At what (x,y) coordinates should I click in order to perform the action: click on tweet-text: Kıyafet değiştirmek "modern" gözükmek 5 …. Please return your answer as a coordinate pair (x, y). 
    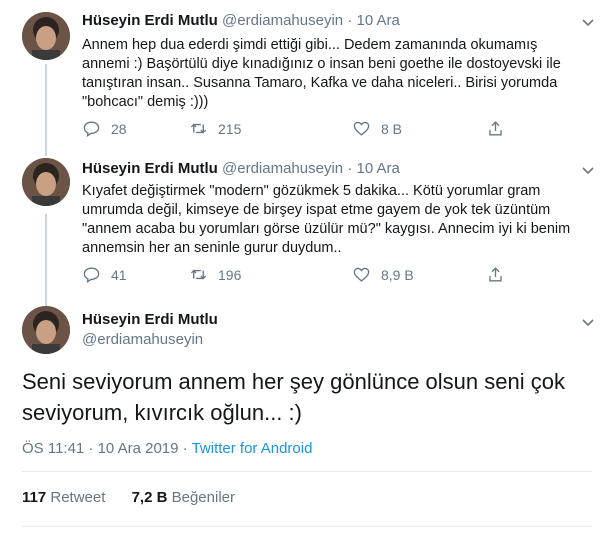
    Looking at the image, I should click on (326, 219).